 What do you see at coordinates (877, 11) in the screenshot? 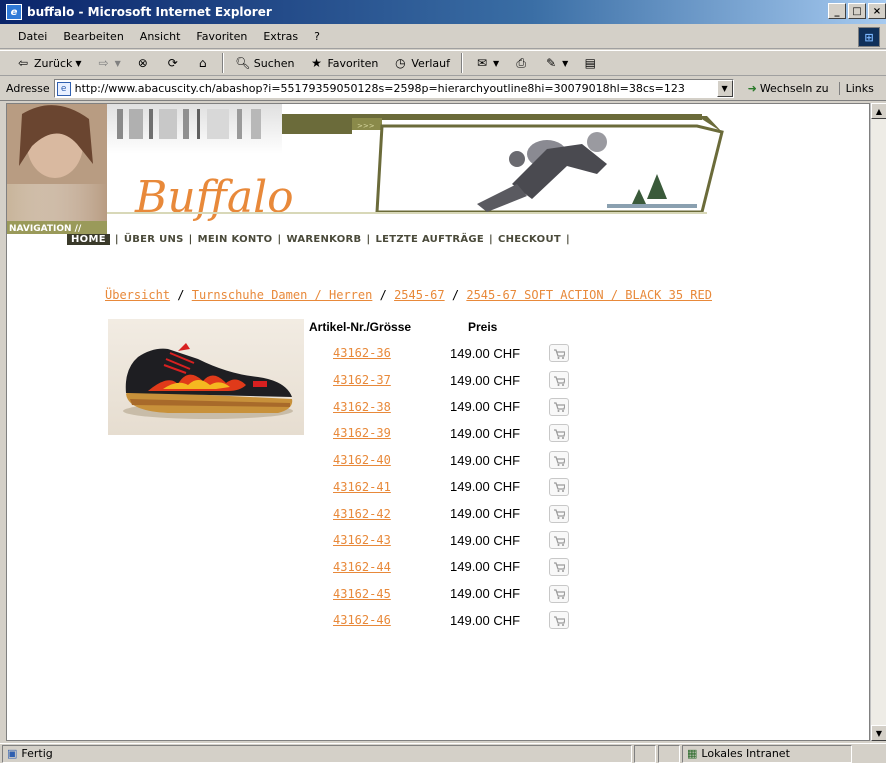
I see `close-button: ×` at bounding box center [877, 11].